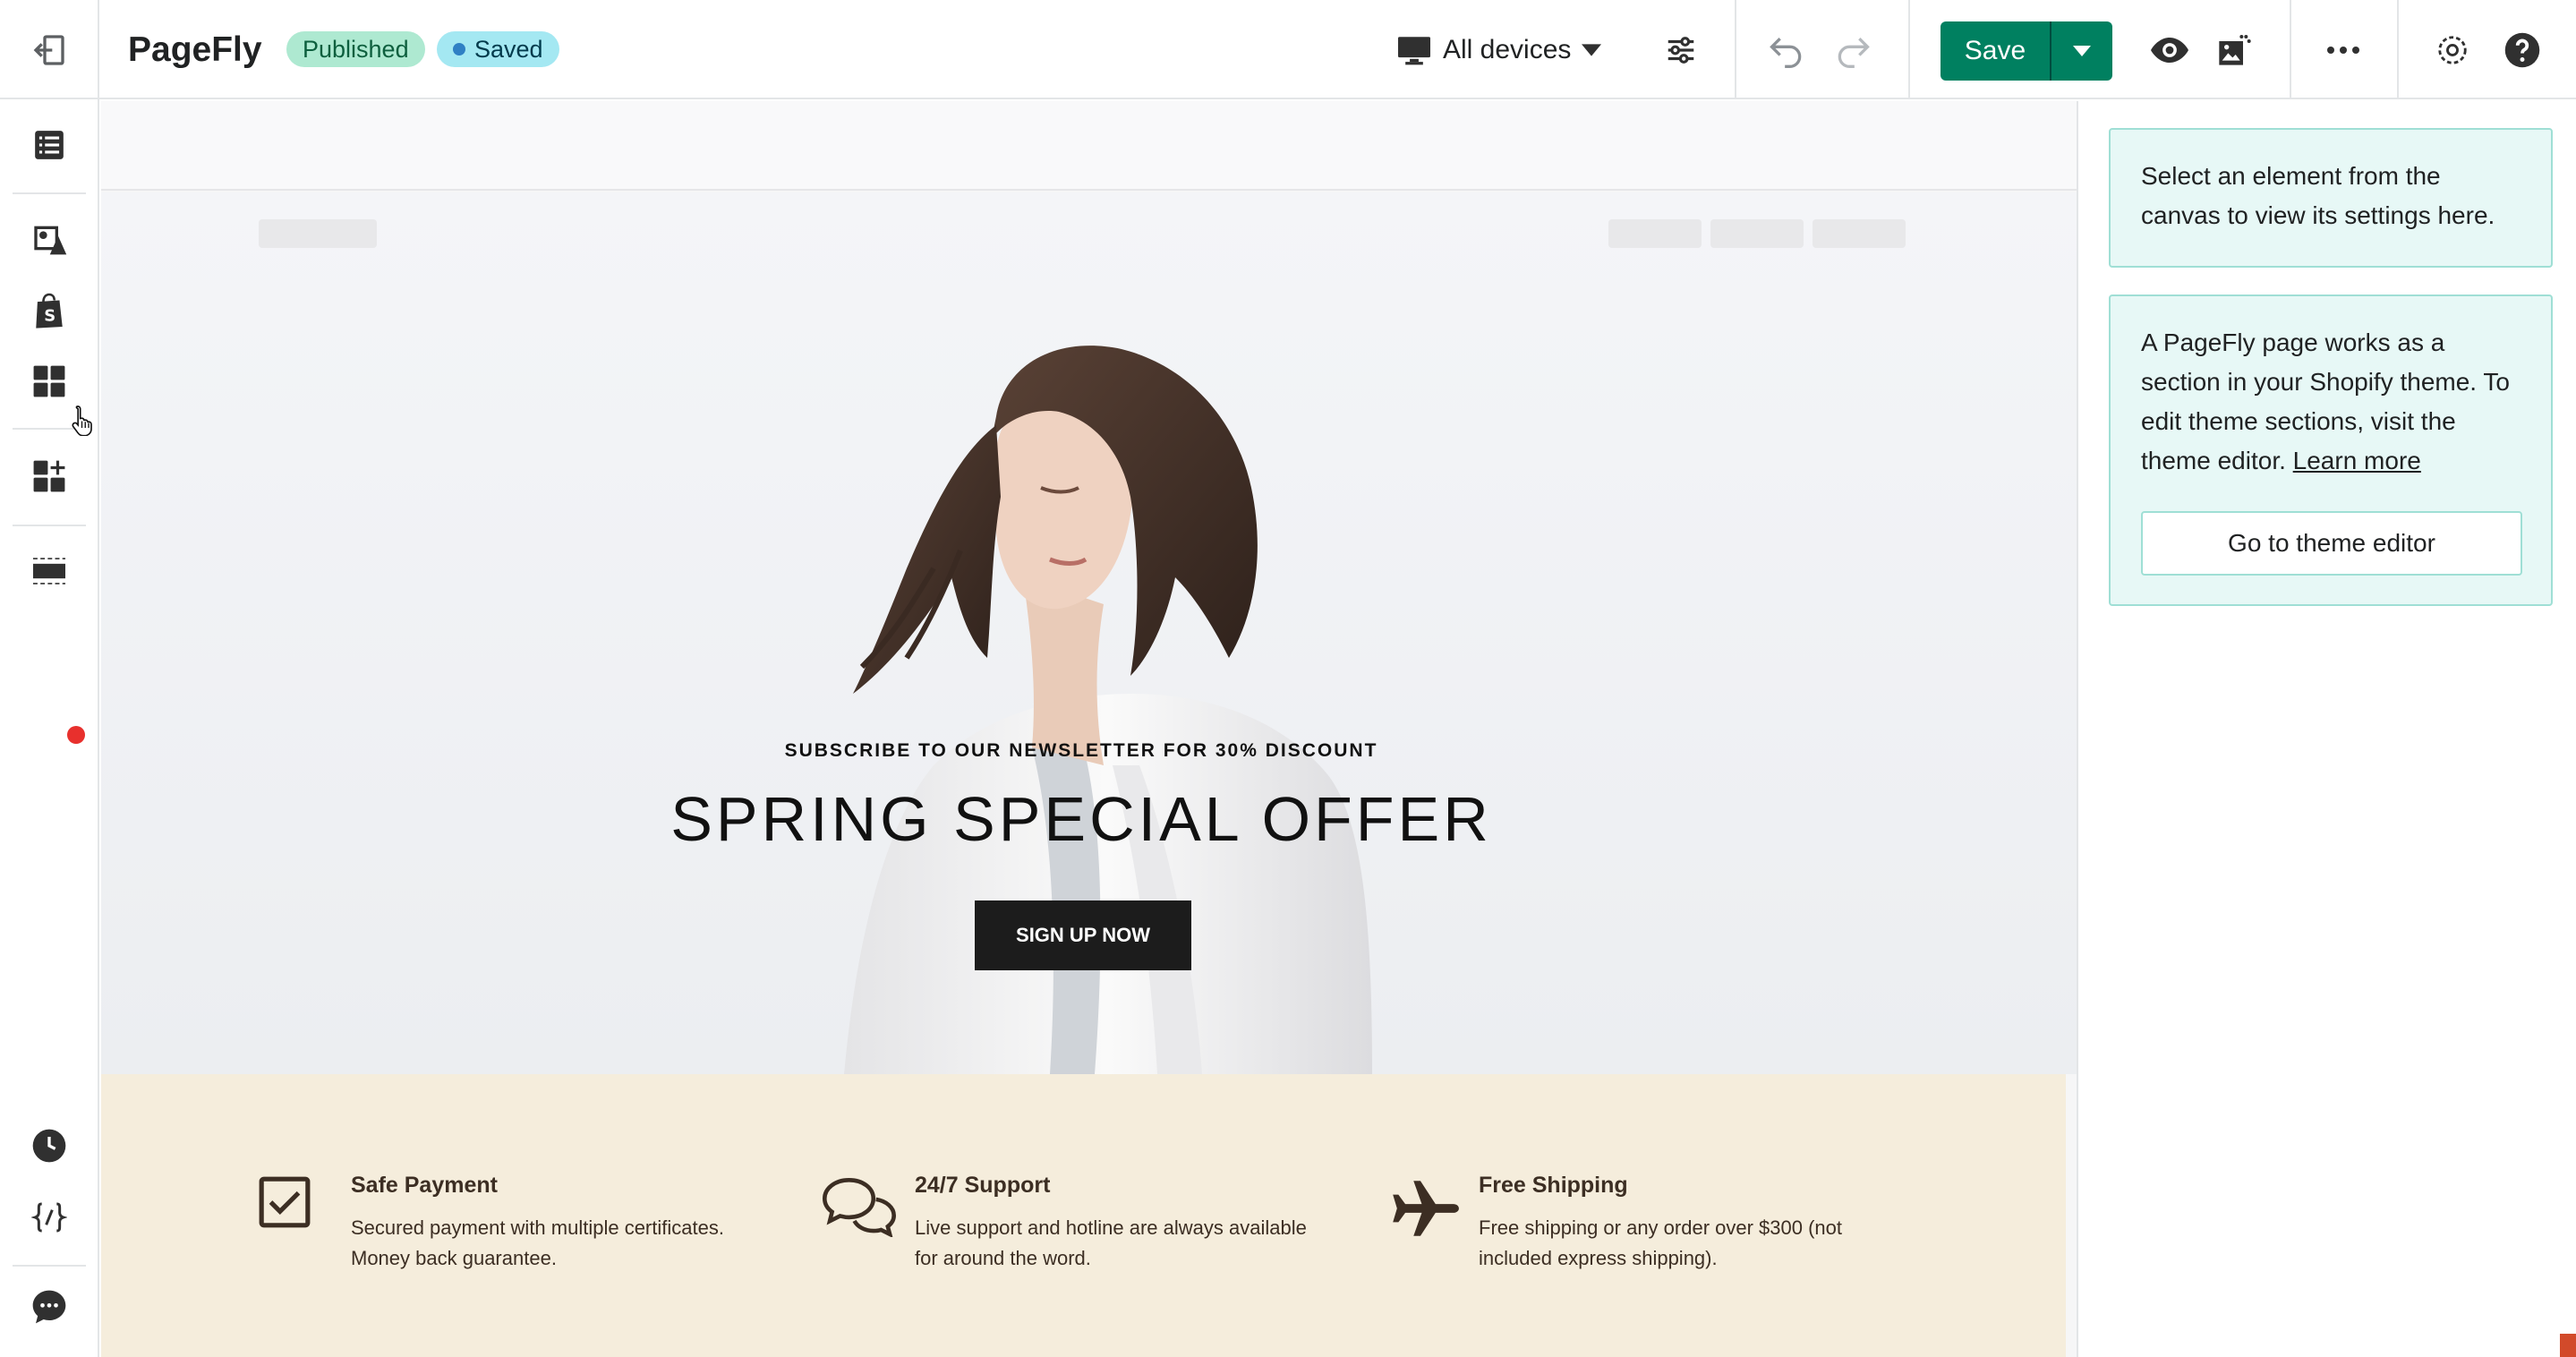  I want to click on gear-icon, so click(2452, 50).